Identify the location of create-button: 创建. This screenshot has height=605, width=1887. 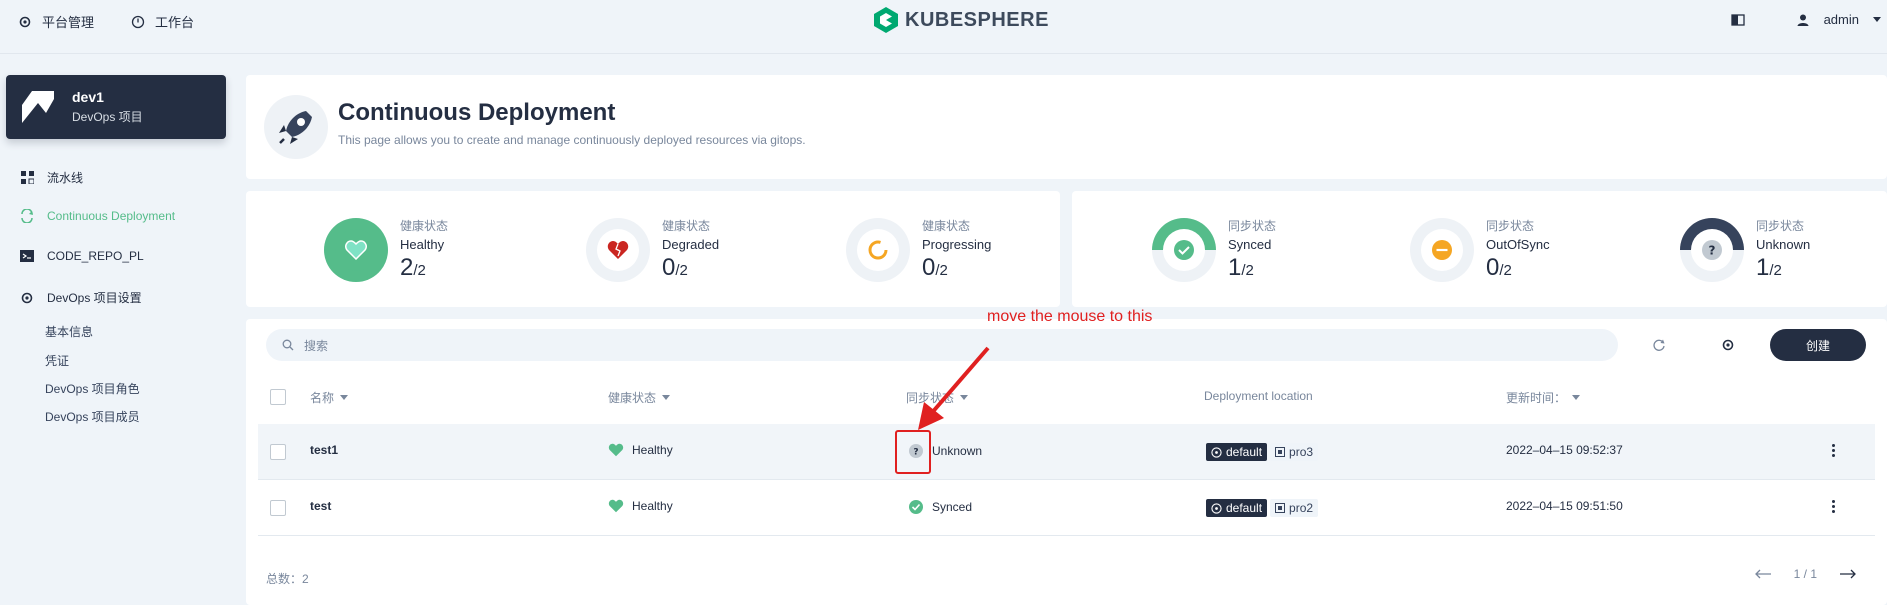
(1818, 345).